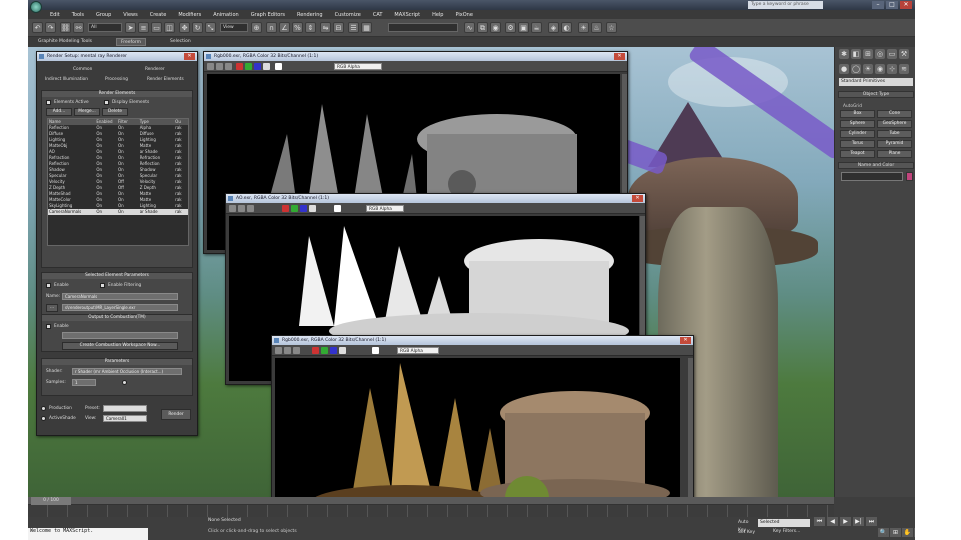  What do you see at coordinates (907, 532) in the screenshot?
I see `pan-icon: ✋` at bounding box center [907, 532].